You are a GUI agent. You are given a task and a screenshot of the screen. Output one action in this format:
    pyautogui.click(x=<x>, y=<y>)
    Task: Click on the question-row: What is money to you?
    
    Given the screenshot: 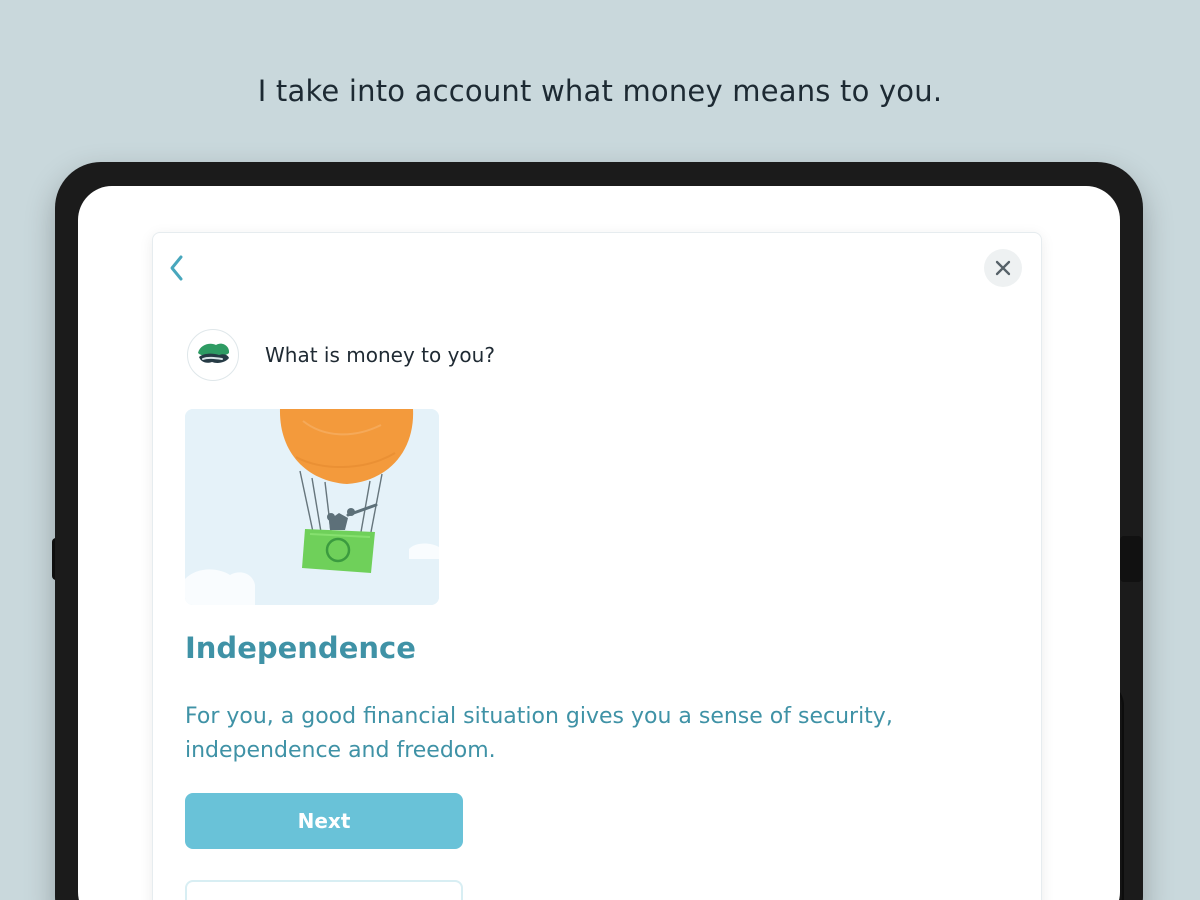 What is the action you would take?
    pyautogui.click(x=341, y=355)
    